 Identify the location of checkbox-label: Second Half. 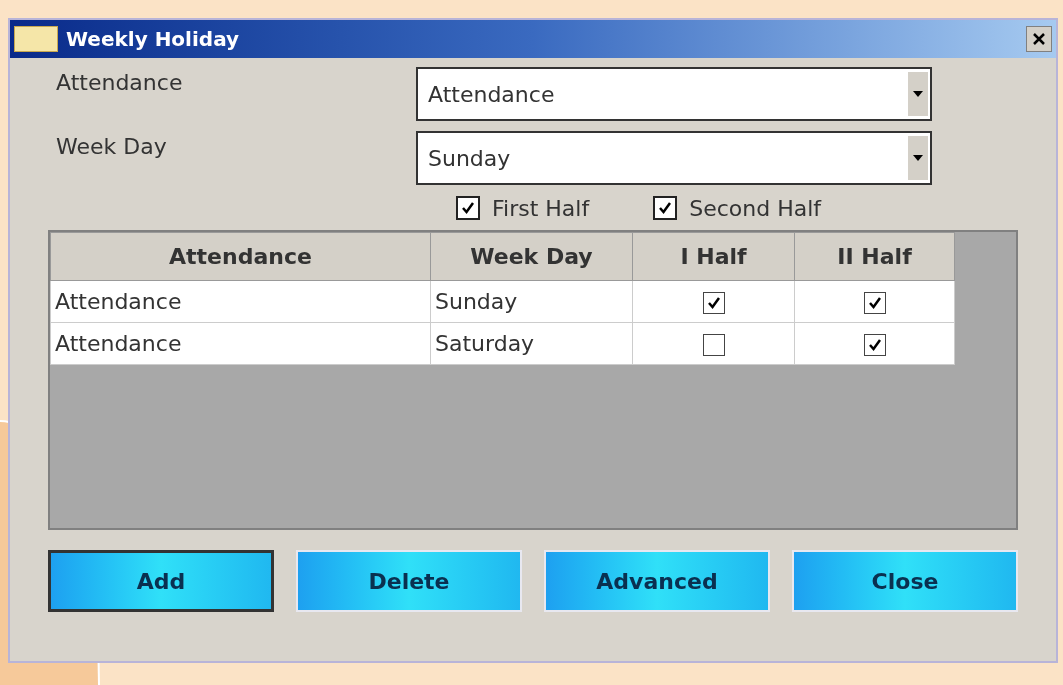
(755, 208).